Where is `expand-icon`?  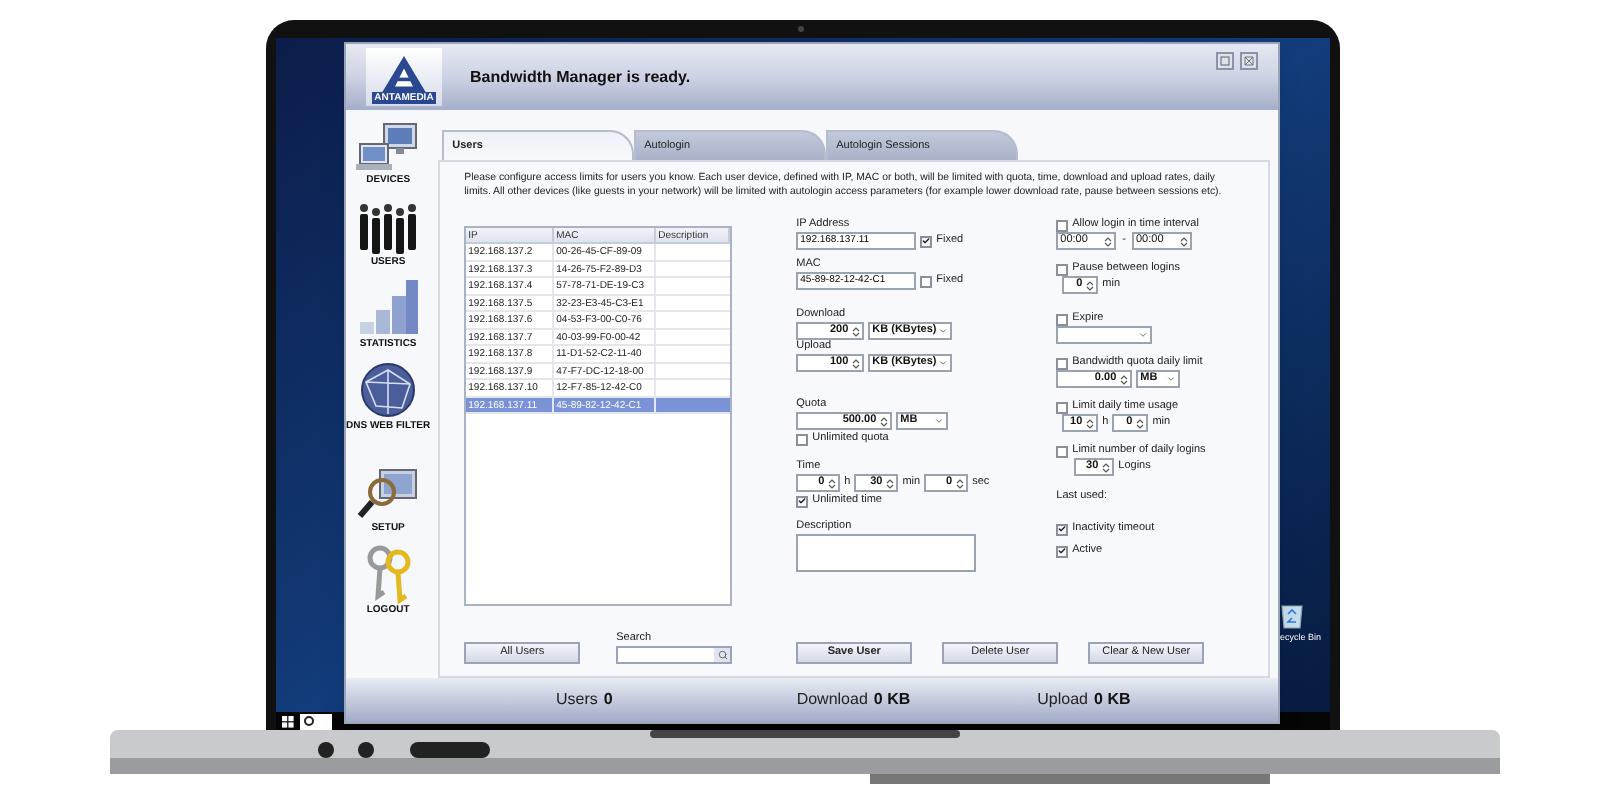 expand-icon is located at coordinates (1249, 61).